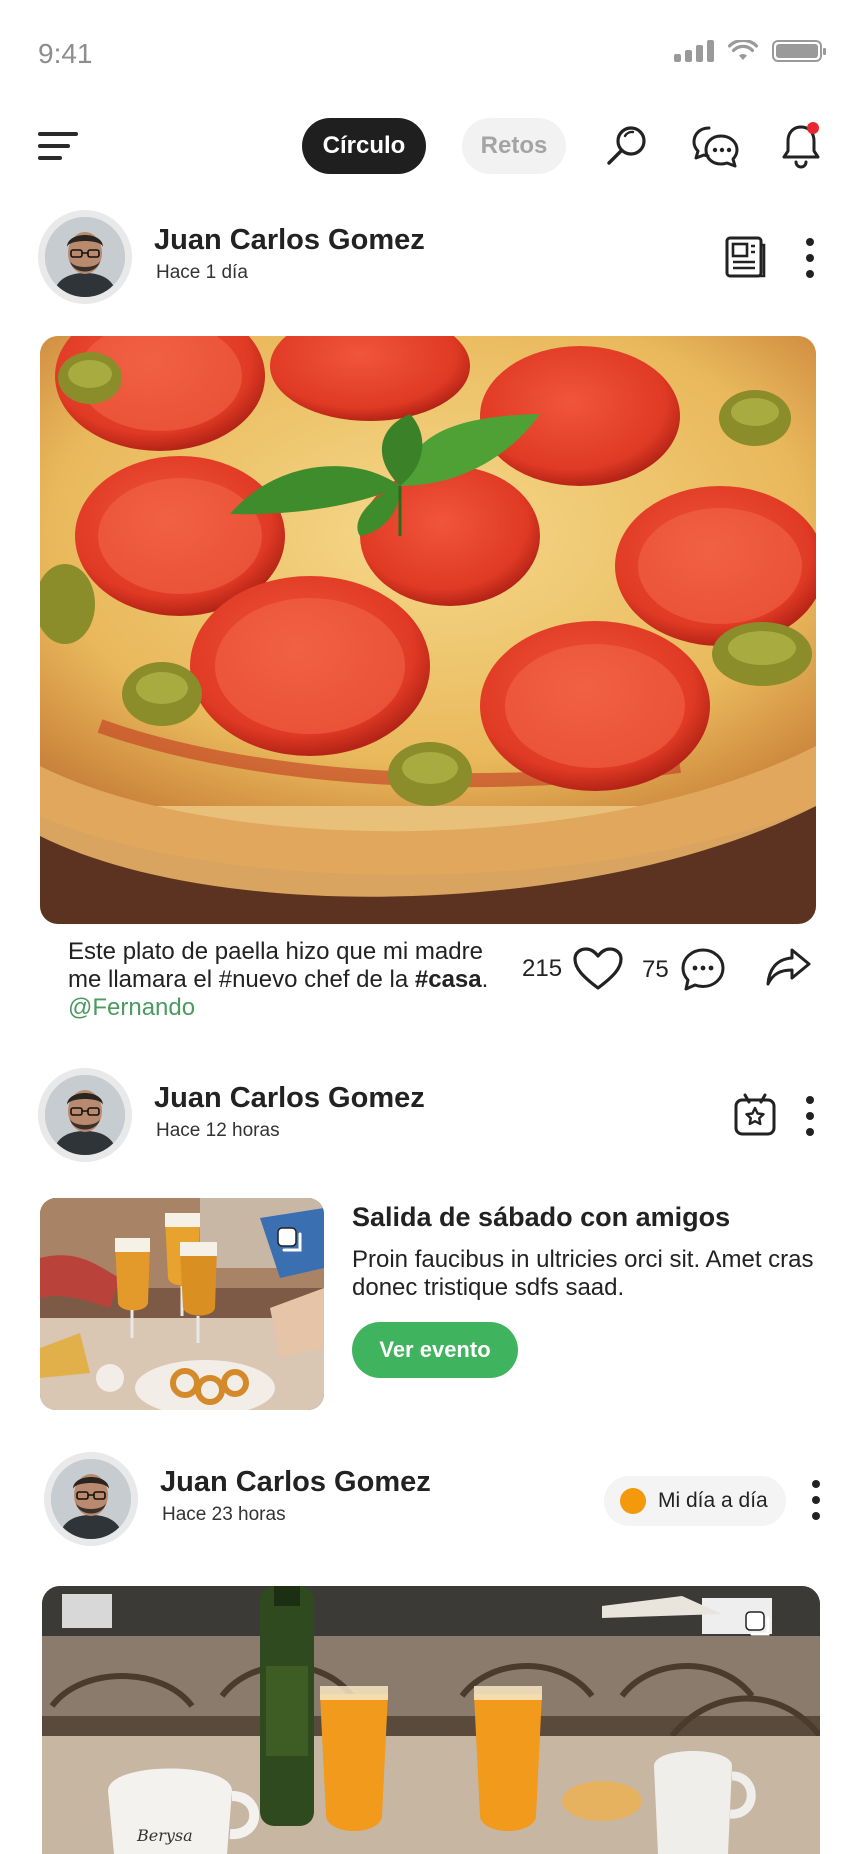 The image size is (860, 1854). I want to click on tab-retos: Retos, so click(514, 146).